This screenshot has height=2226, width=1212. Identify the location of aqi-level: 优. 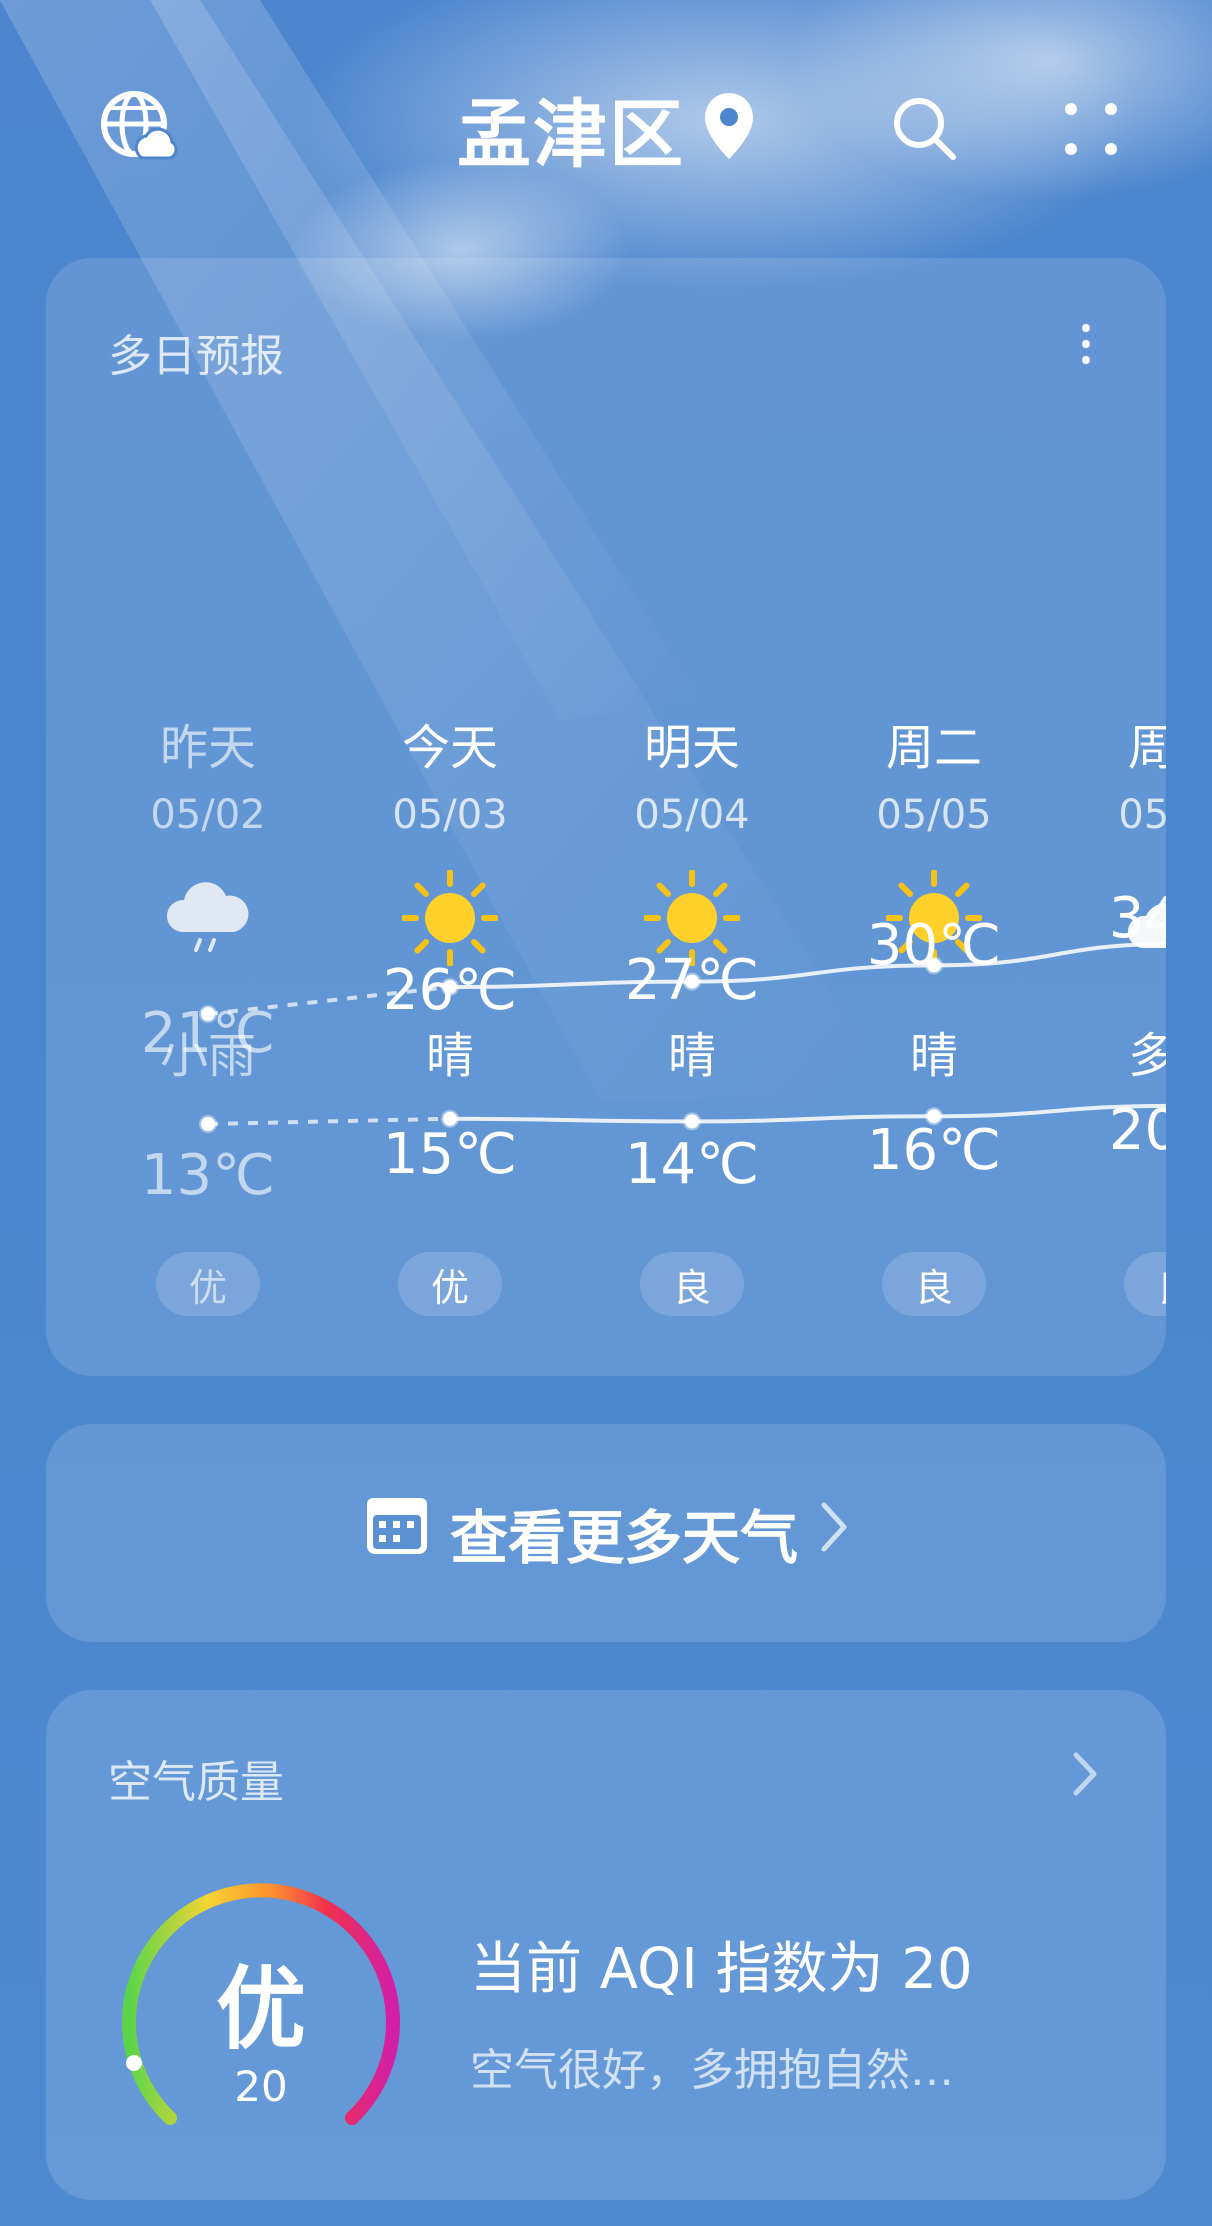
(261, 2009).